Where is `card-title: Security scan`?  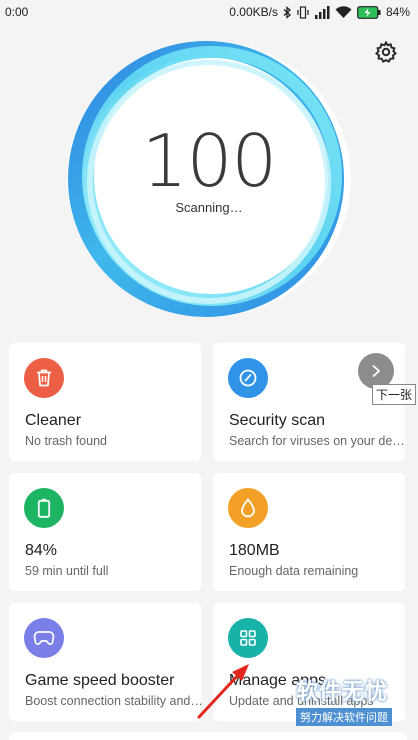
card-title: Security scan is located at coordinates (277, 420).